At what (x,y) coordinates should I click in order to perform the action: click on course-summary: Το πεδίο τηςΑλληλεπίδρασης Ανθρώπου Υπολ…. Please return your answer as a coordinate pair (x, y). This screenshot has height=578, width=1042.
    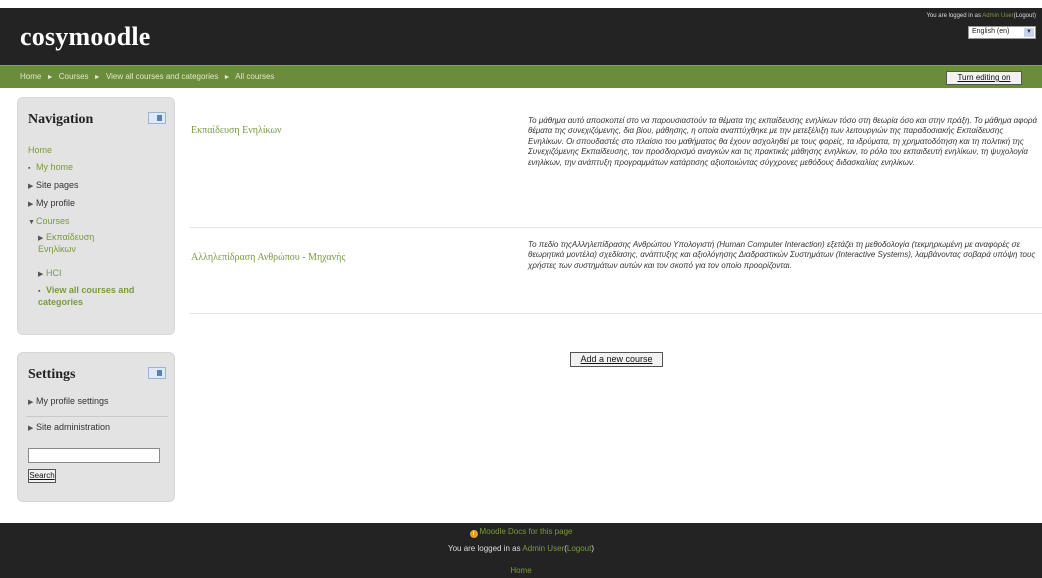
    Looking at the image, I should click on (782, 255).